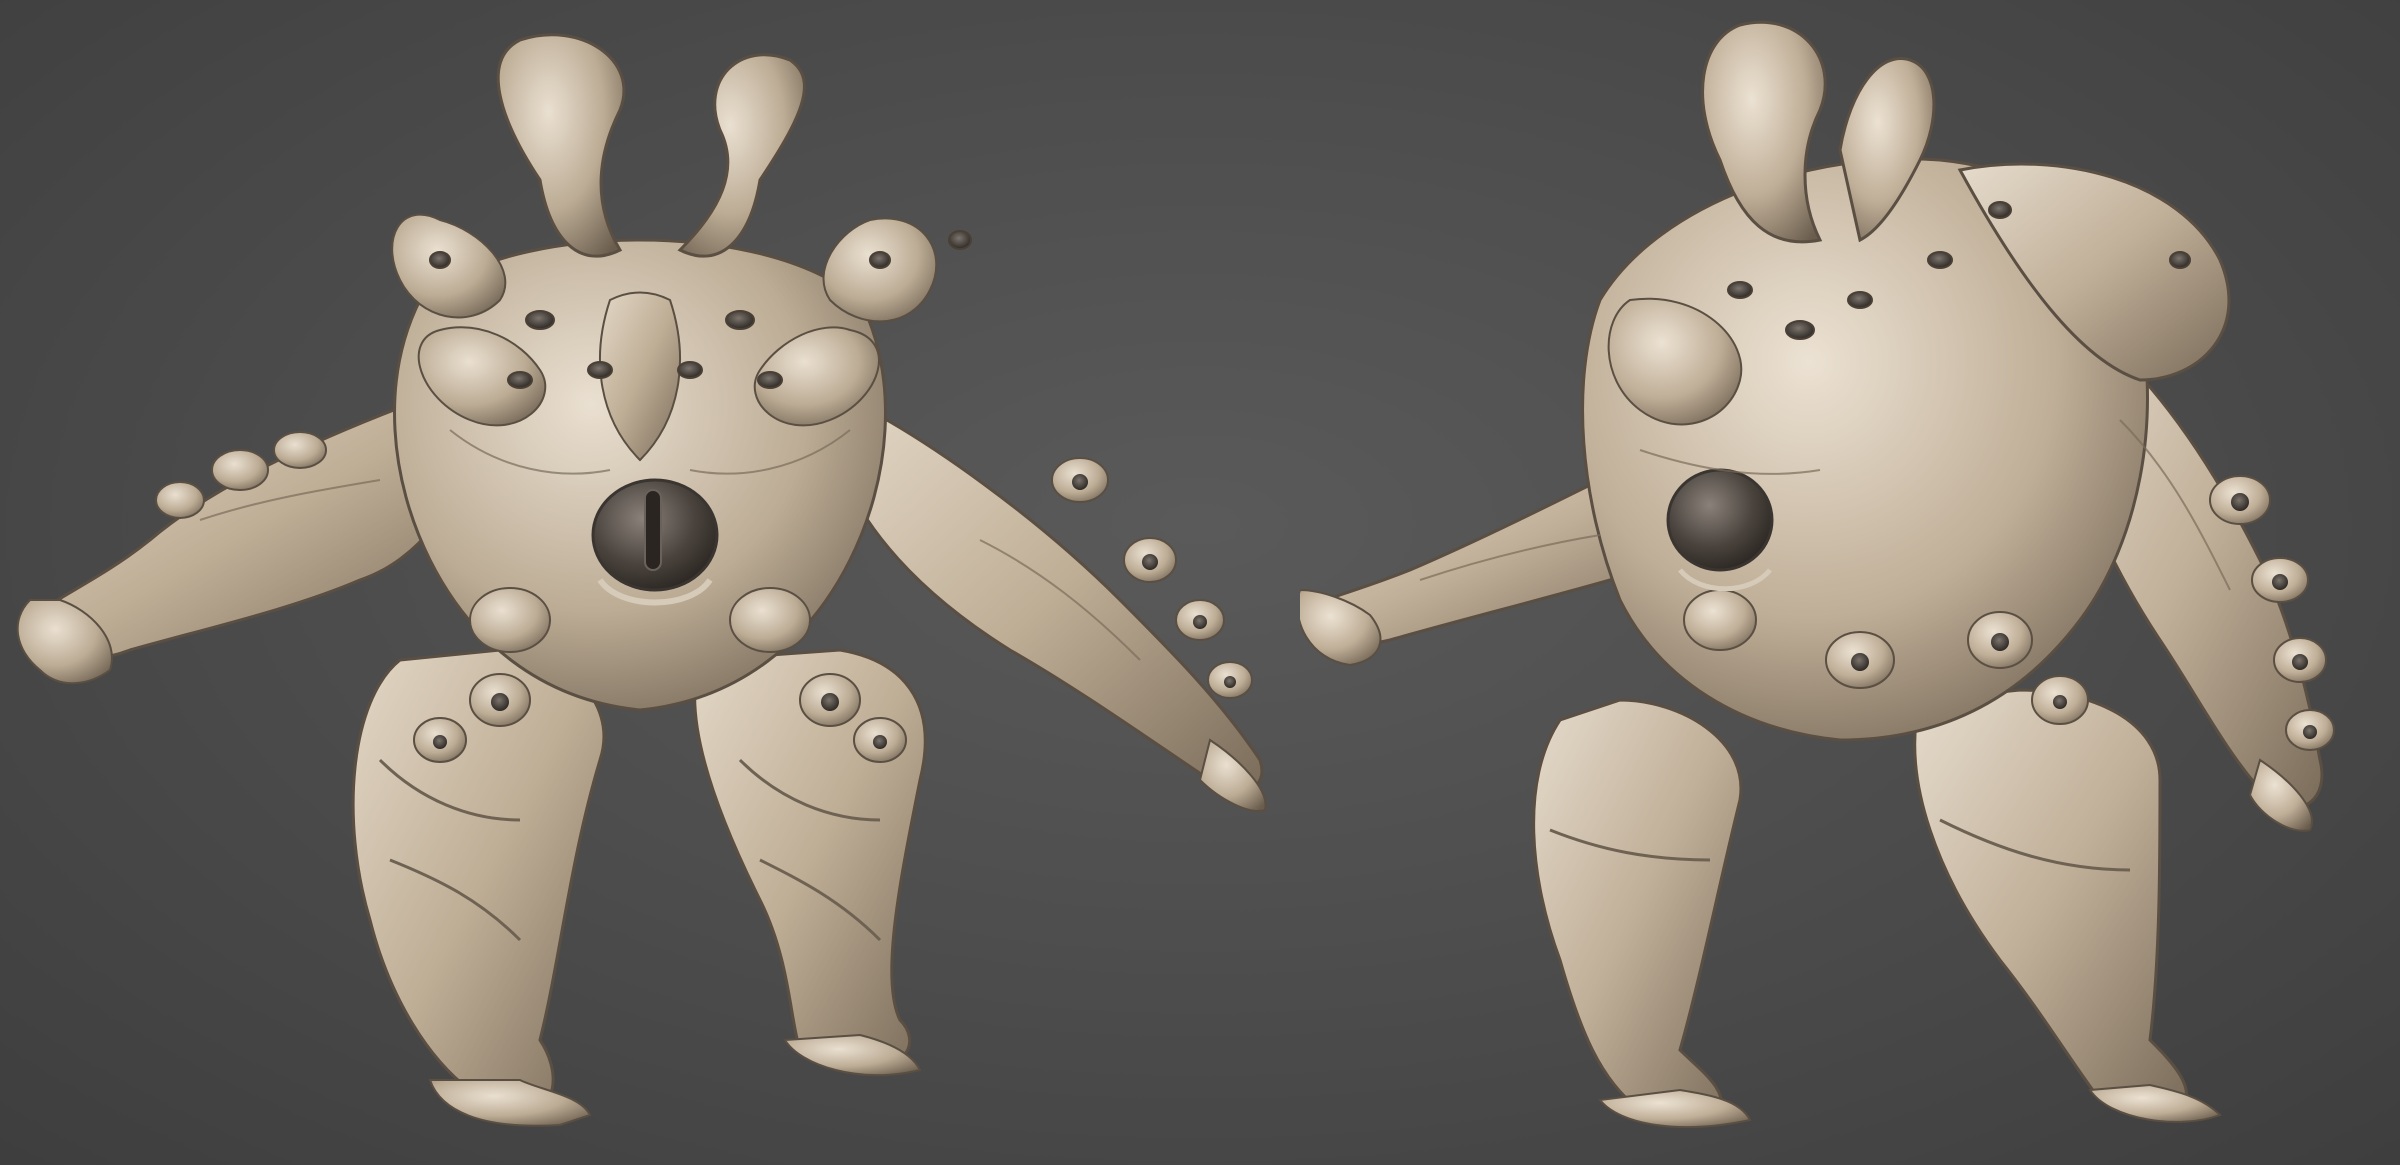 The width and height of the screenshot is (2400, 1165). What do you see at coordinates (1877, 908) in the screenshot?
I see `side-legs` at bounding box center [1877, 908].